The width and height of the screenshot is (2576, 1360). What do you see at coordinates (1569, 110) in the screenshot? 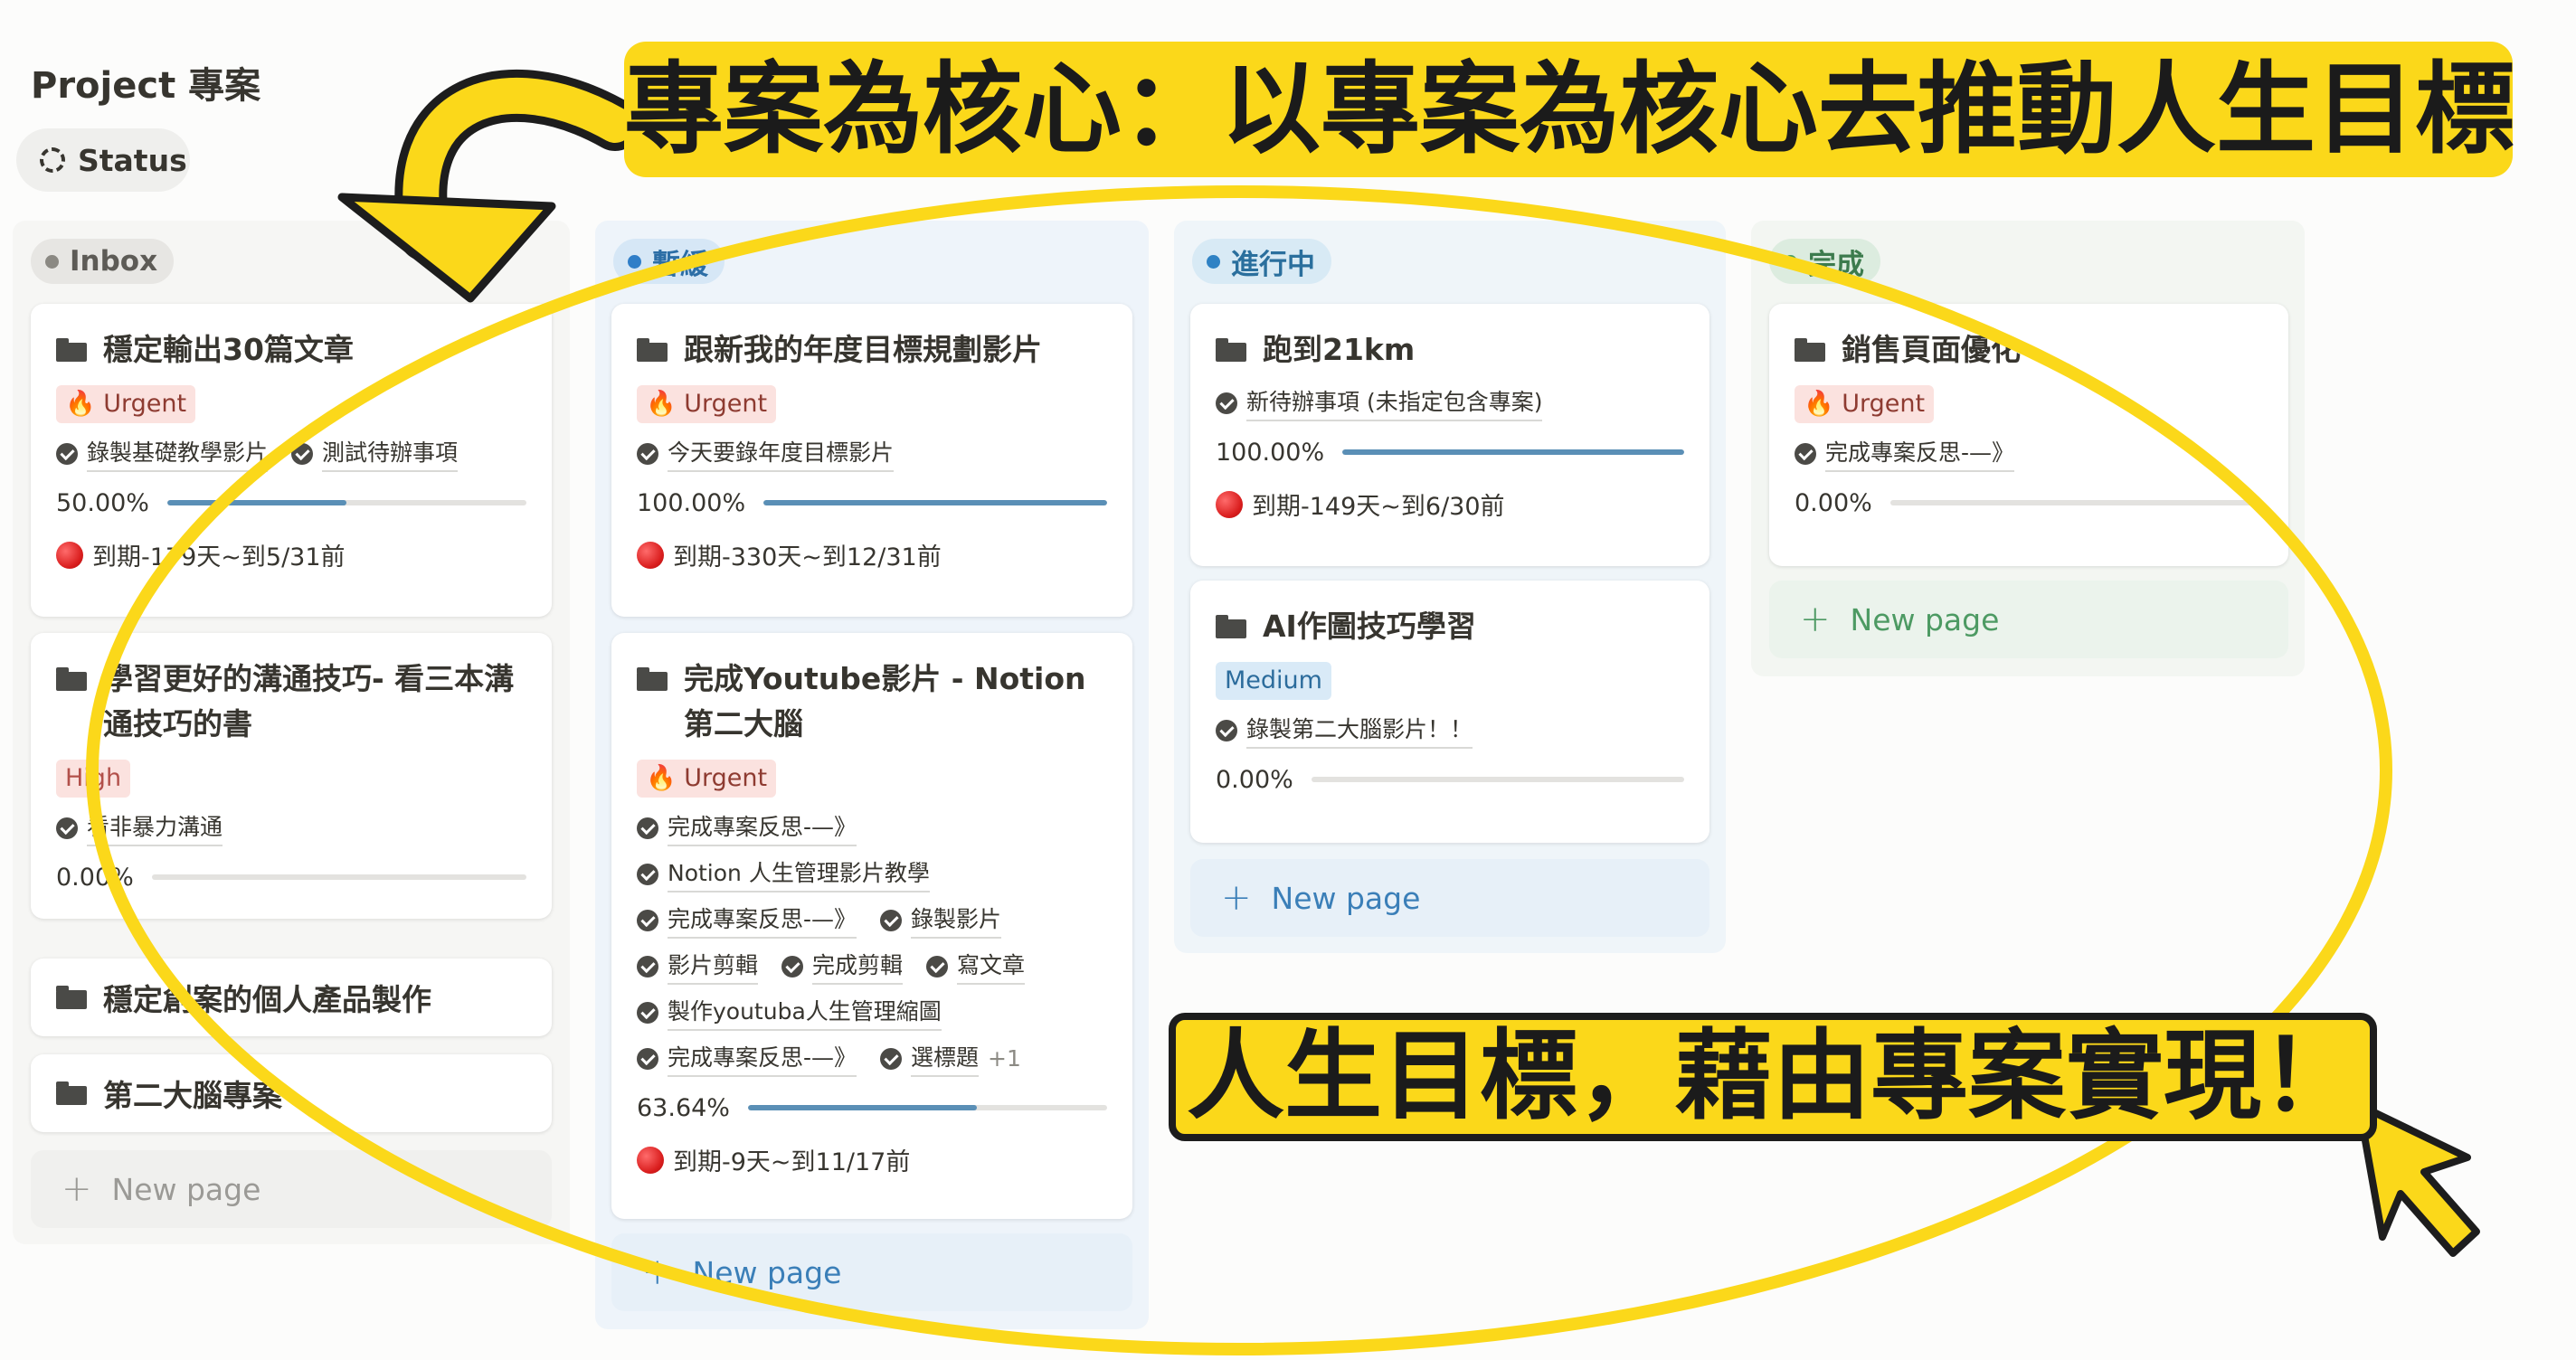
I see `top-highlight-banner: 專案為核心：以專案為核心去推動人生目標` at bounding box center [1569, 110].